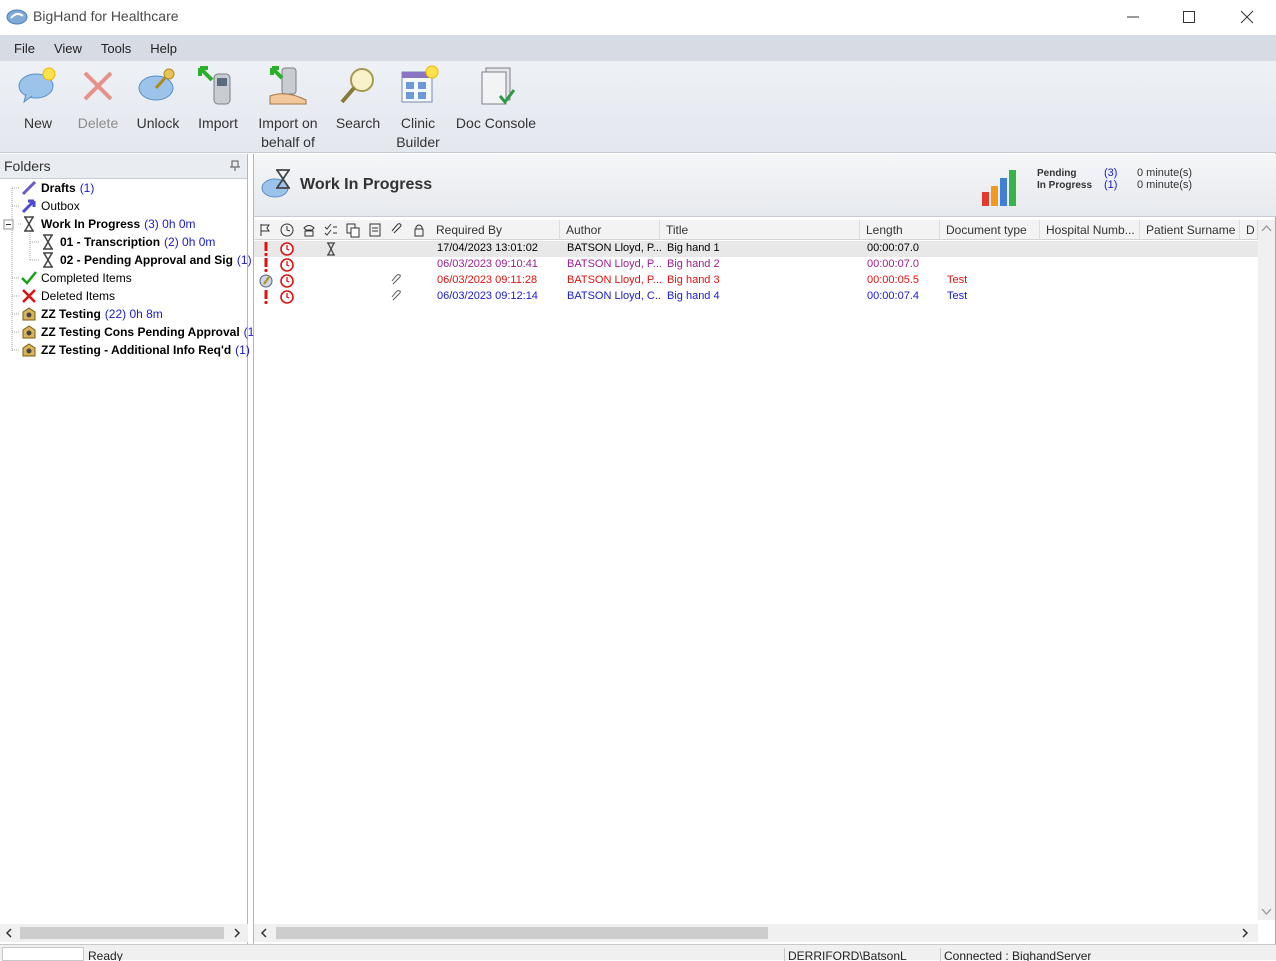  I want to click on minimize-button, so click(1133, 16).